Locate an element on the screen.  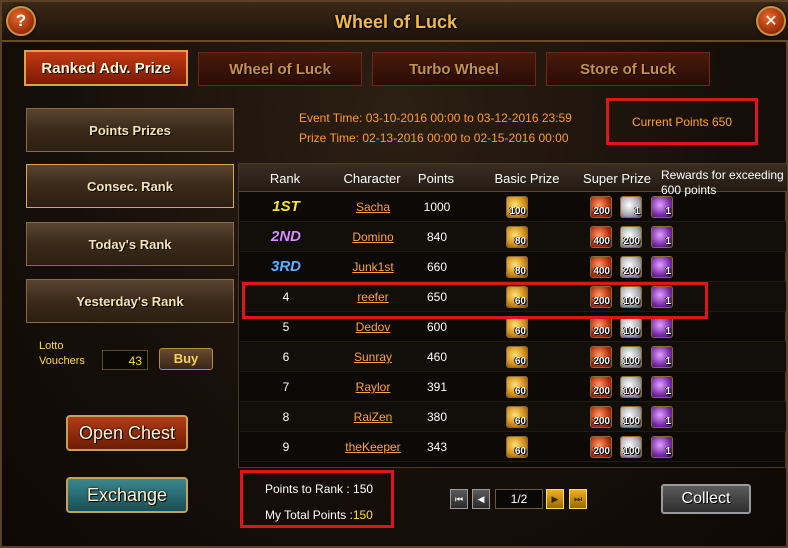
points-cell: 840 is located at coordinates (437, 237).